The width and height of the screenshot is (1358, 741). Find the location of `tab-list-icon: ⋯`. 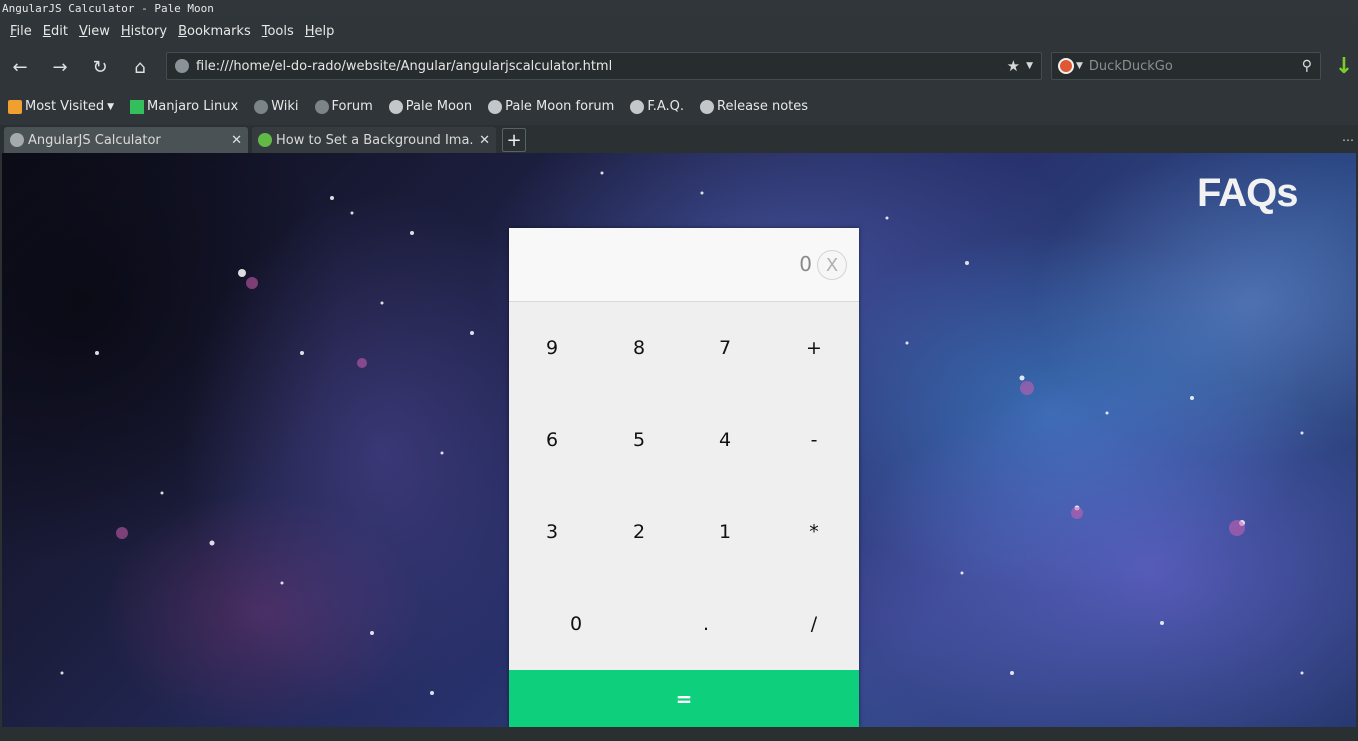

tab-list-icon: ⋯ is located at coordinates (1348, 140).